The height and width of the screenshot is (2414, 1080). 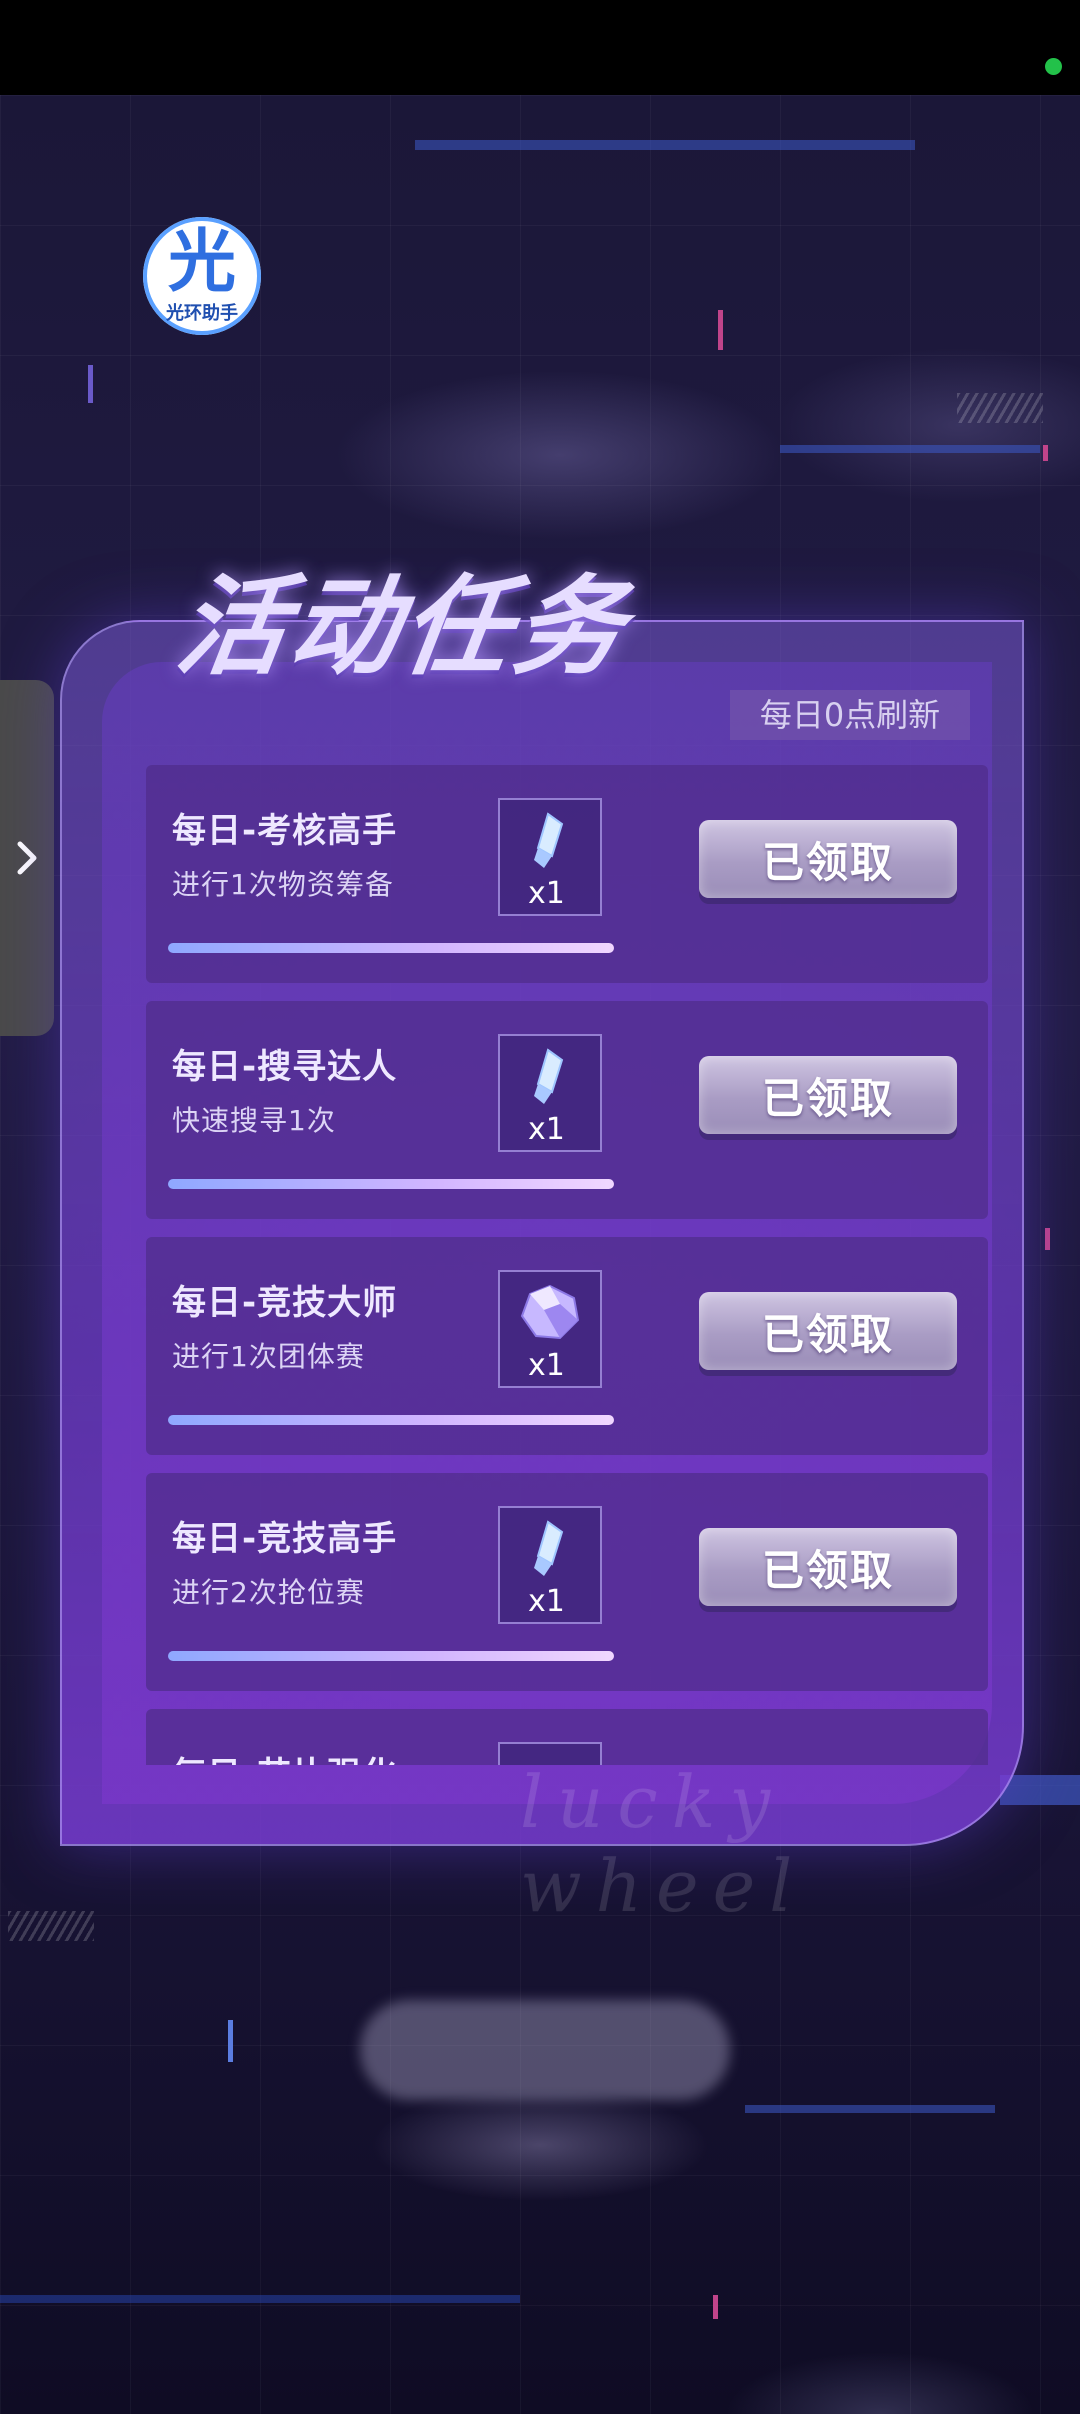 What do you see at coordinates (285, 1303) in the screenshot?
I see `task-name: 每日-竞技大师` at bounding box center [285, 1303].